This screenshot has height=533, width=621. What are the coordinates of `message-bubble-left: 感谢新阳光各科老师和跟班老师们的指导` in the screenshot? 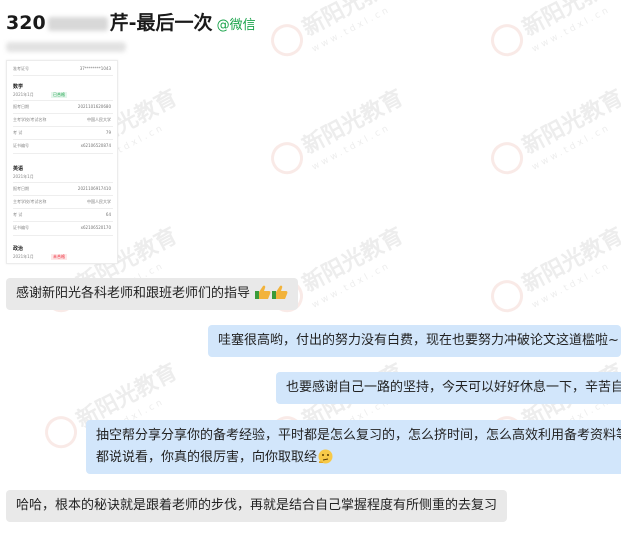 It's located at (152, 294).